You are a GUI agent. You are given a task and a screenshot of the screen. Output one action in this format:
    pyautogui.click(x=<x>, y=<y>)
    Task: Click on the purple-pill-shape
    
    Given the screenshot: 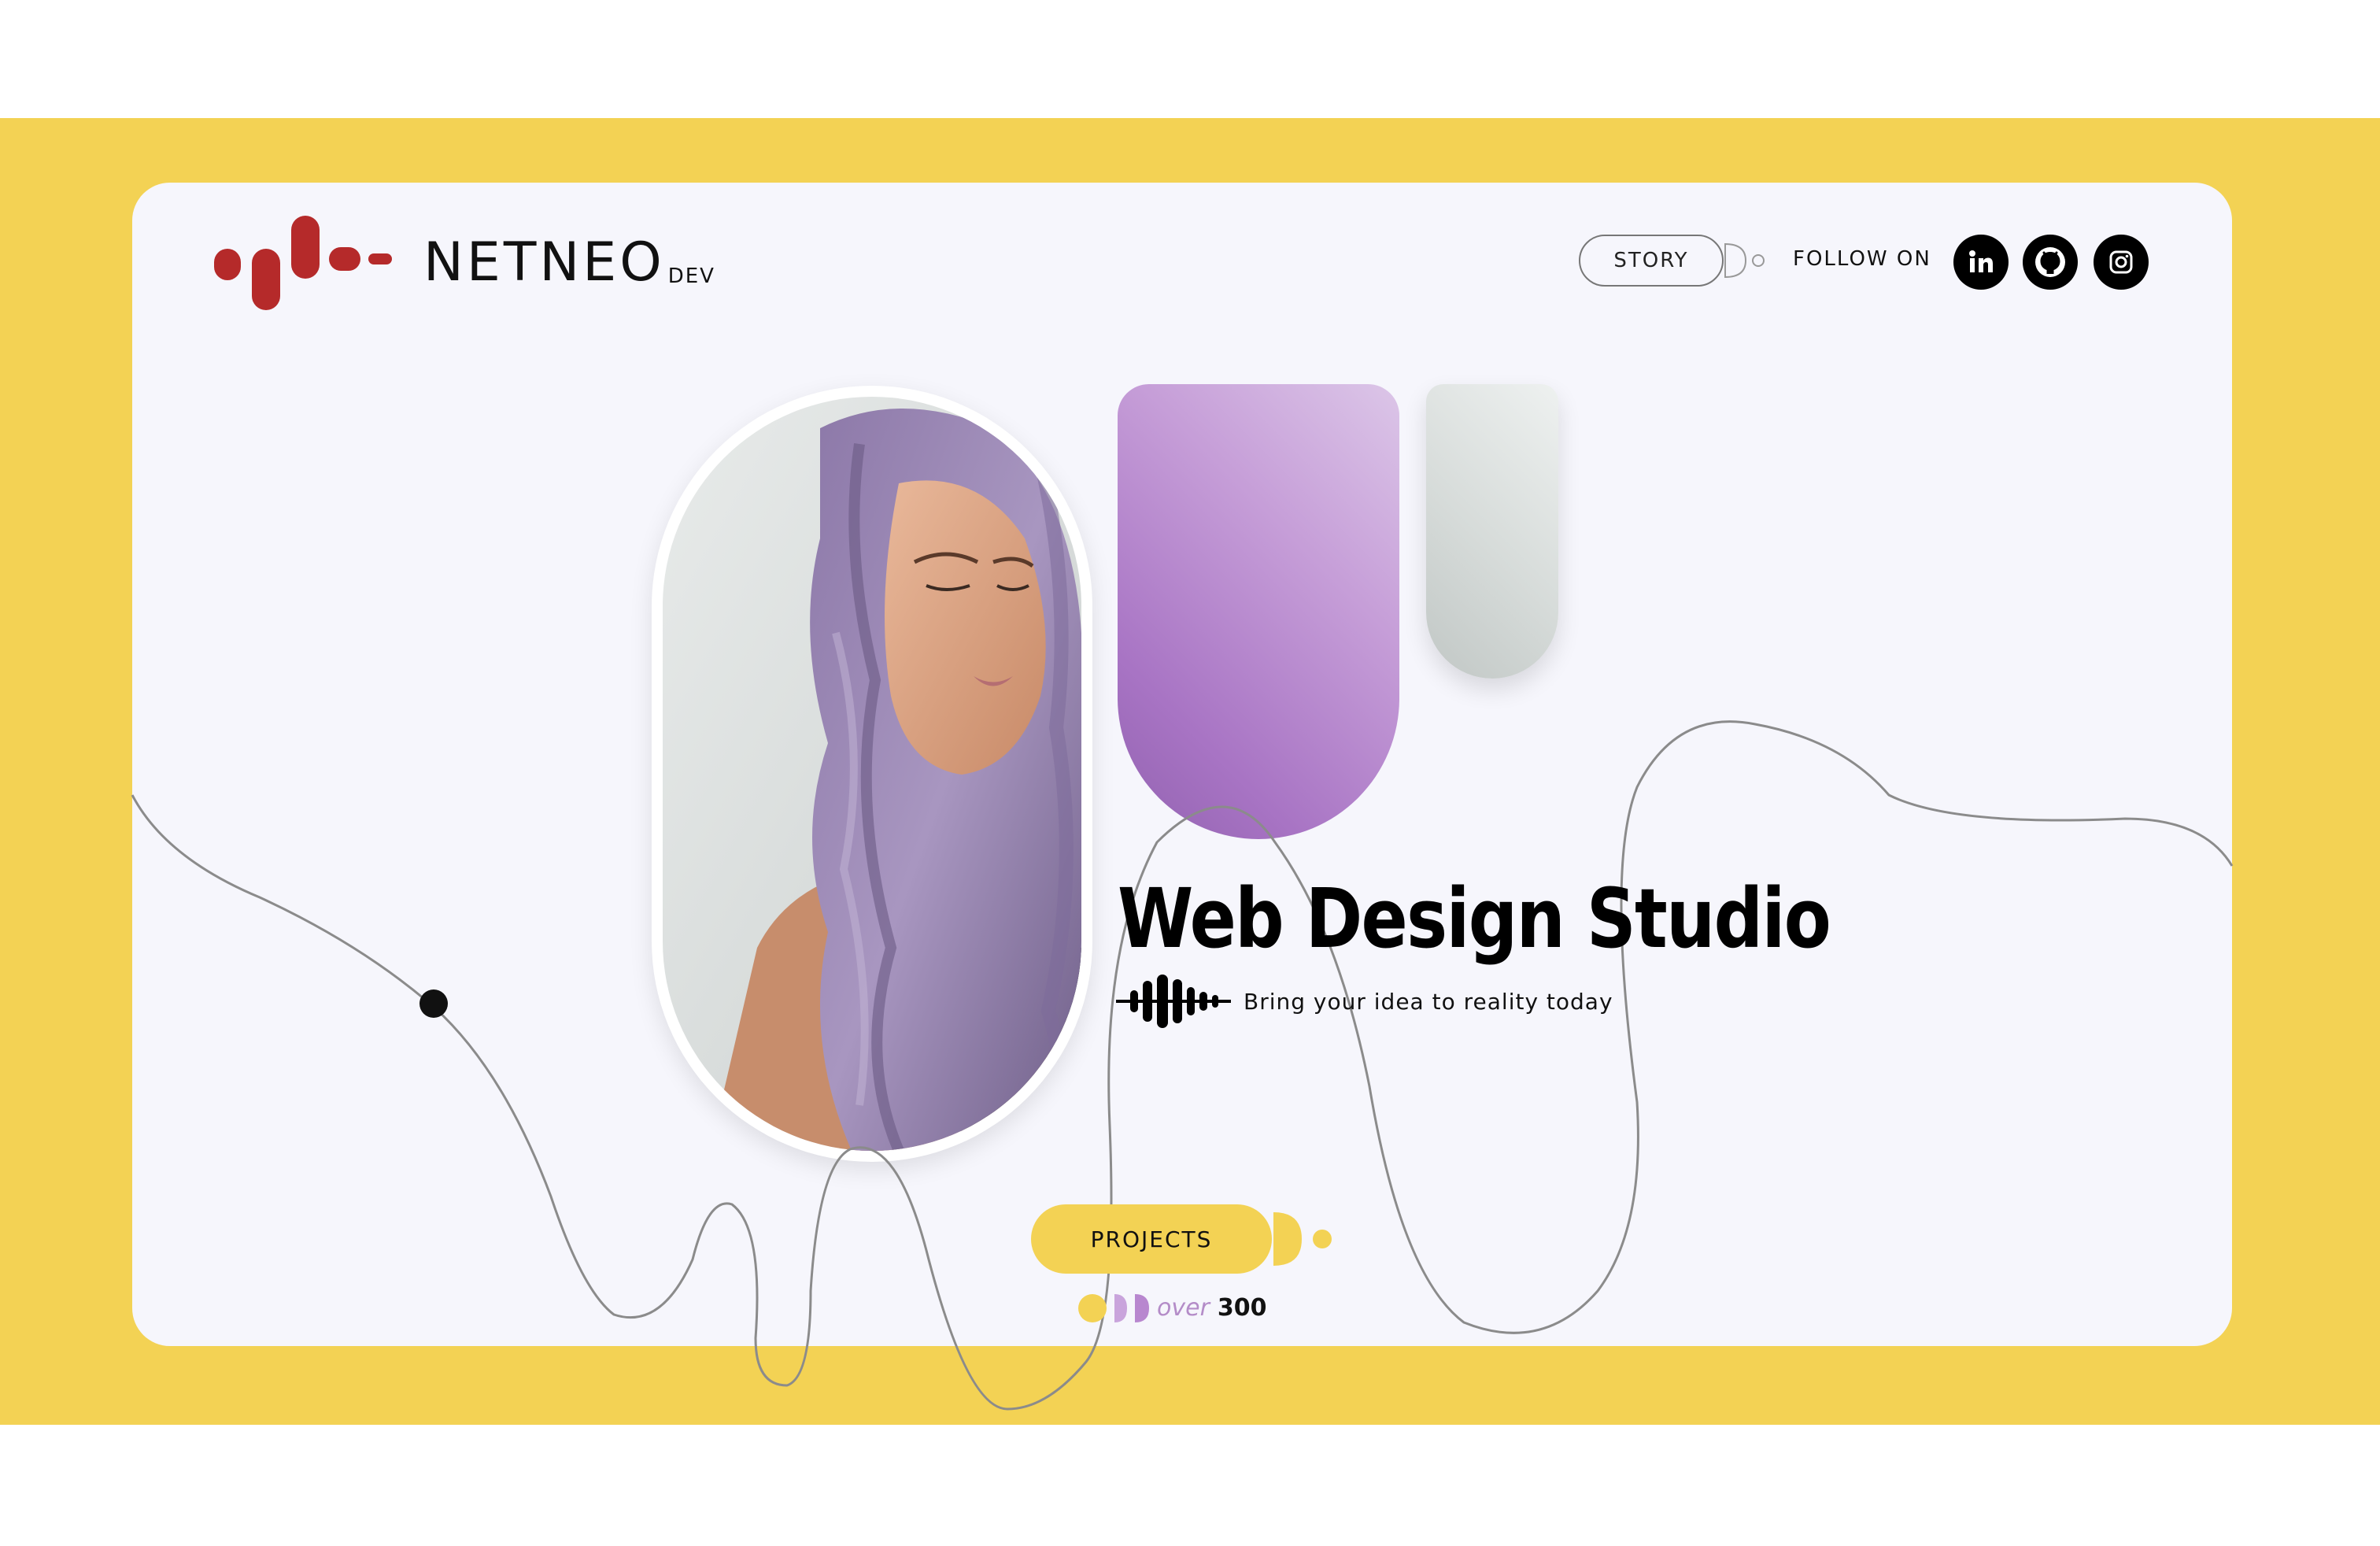 What is the action you would take?
    pyautogui.click(x=1258, y=611)
    